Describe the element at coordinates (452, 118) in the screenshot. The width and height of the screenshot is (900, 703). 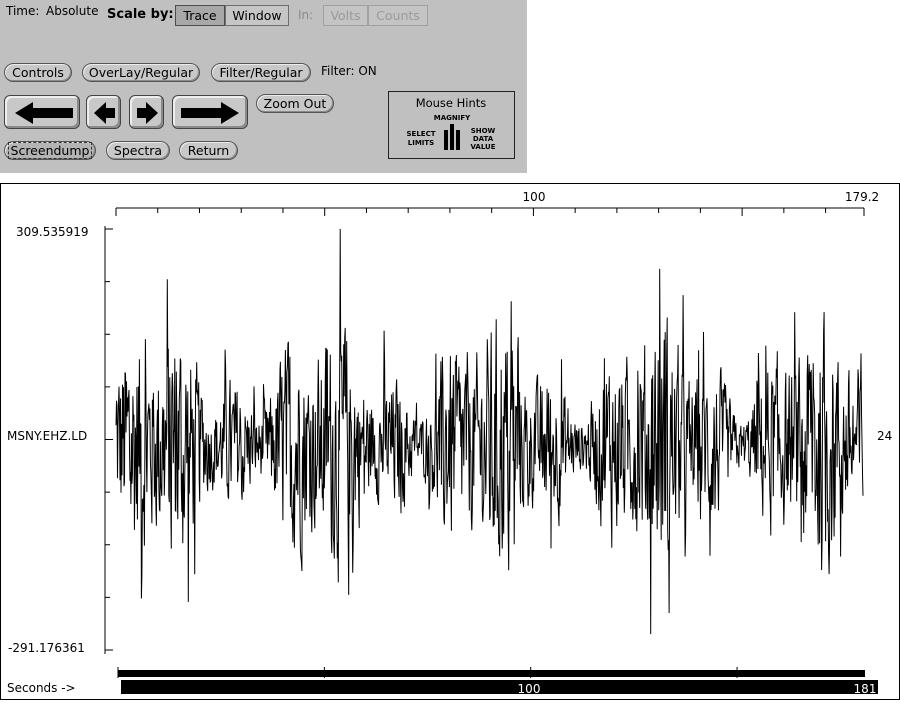
I see `magnify-hint: MAGNIFY` at that location.